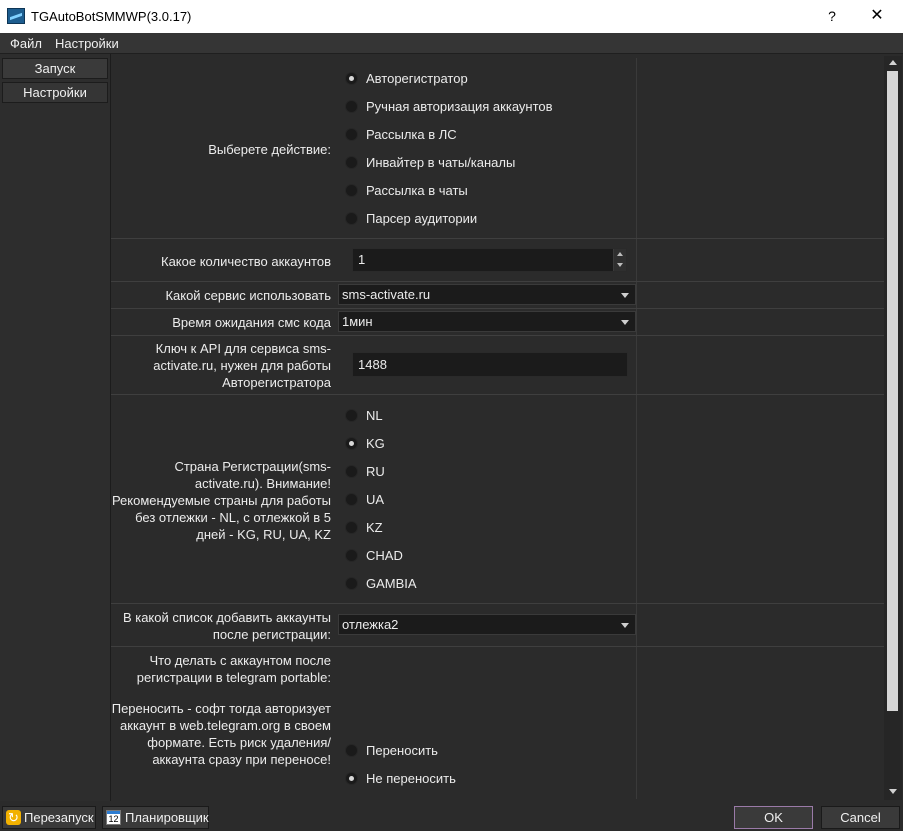 The height and width of the screenshot is (831, 903). What do you see at coordinates (26, 43) in the screenshot?
I see `menu-file: Файл` at bounding box center [26, 43].